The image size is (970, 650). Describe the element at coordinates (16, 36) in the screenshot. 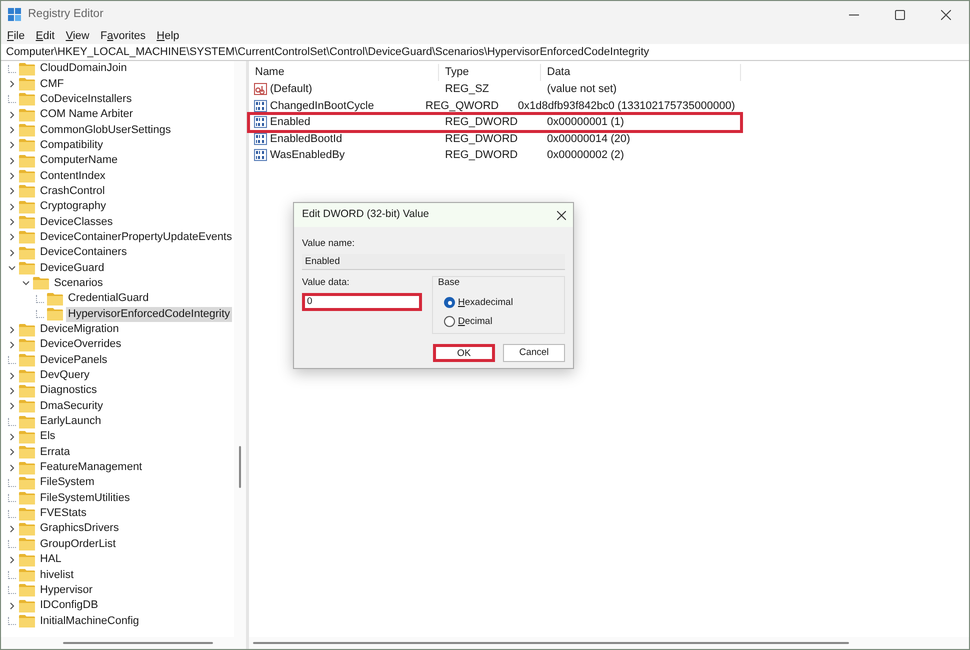

I see `menu-item: File` at that location.